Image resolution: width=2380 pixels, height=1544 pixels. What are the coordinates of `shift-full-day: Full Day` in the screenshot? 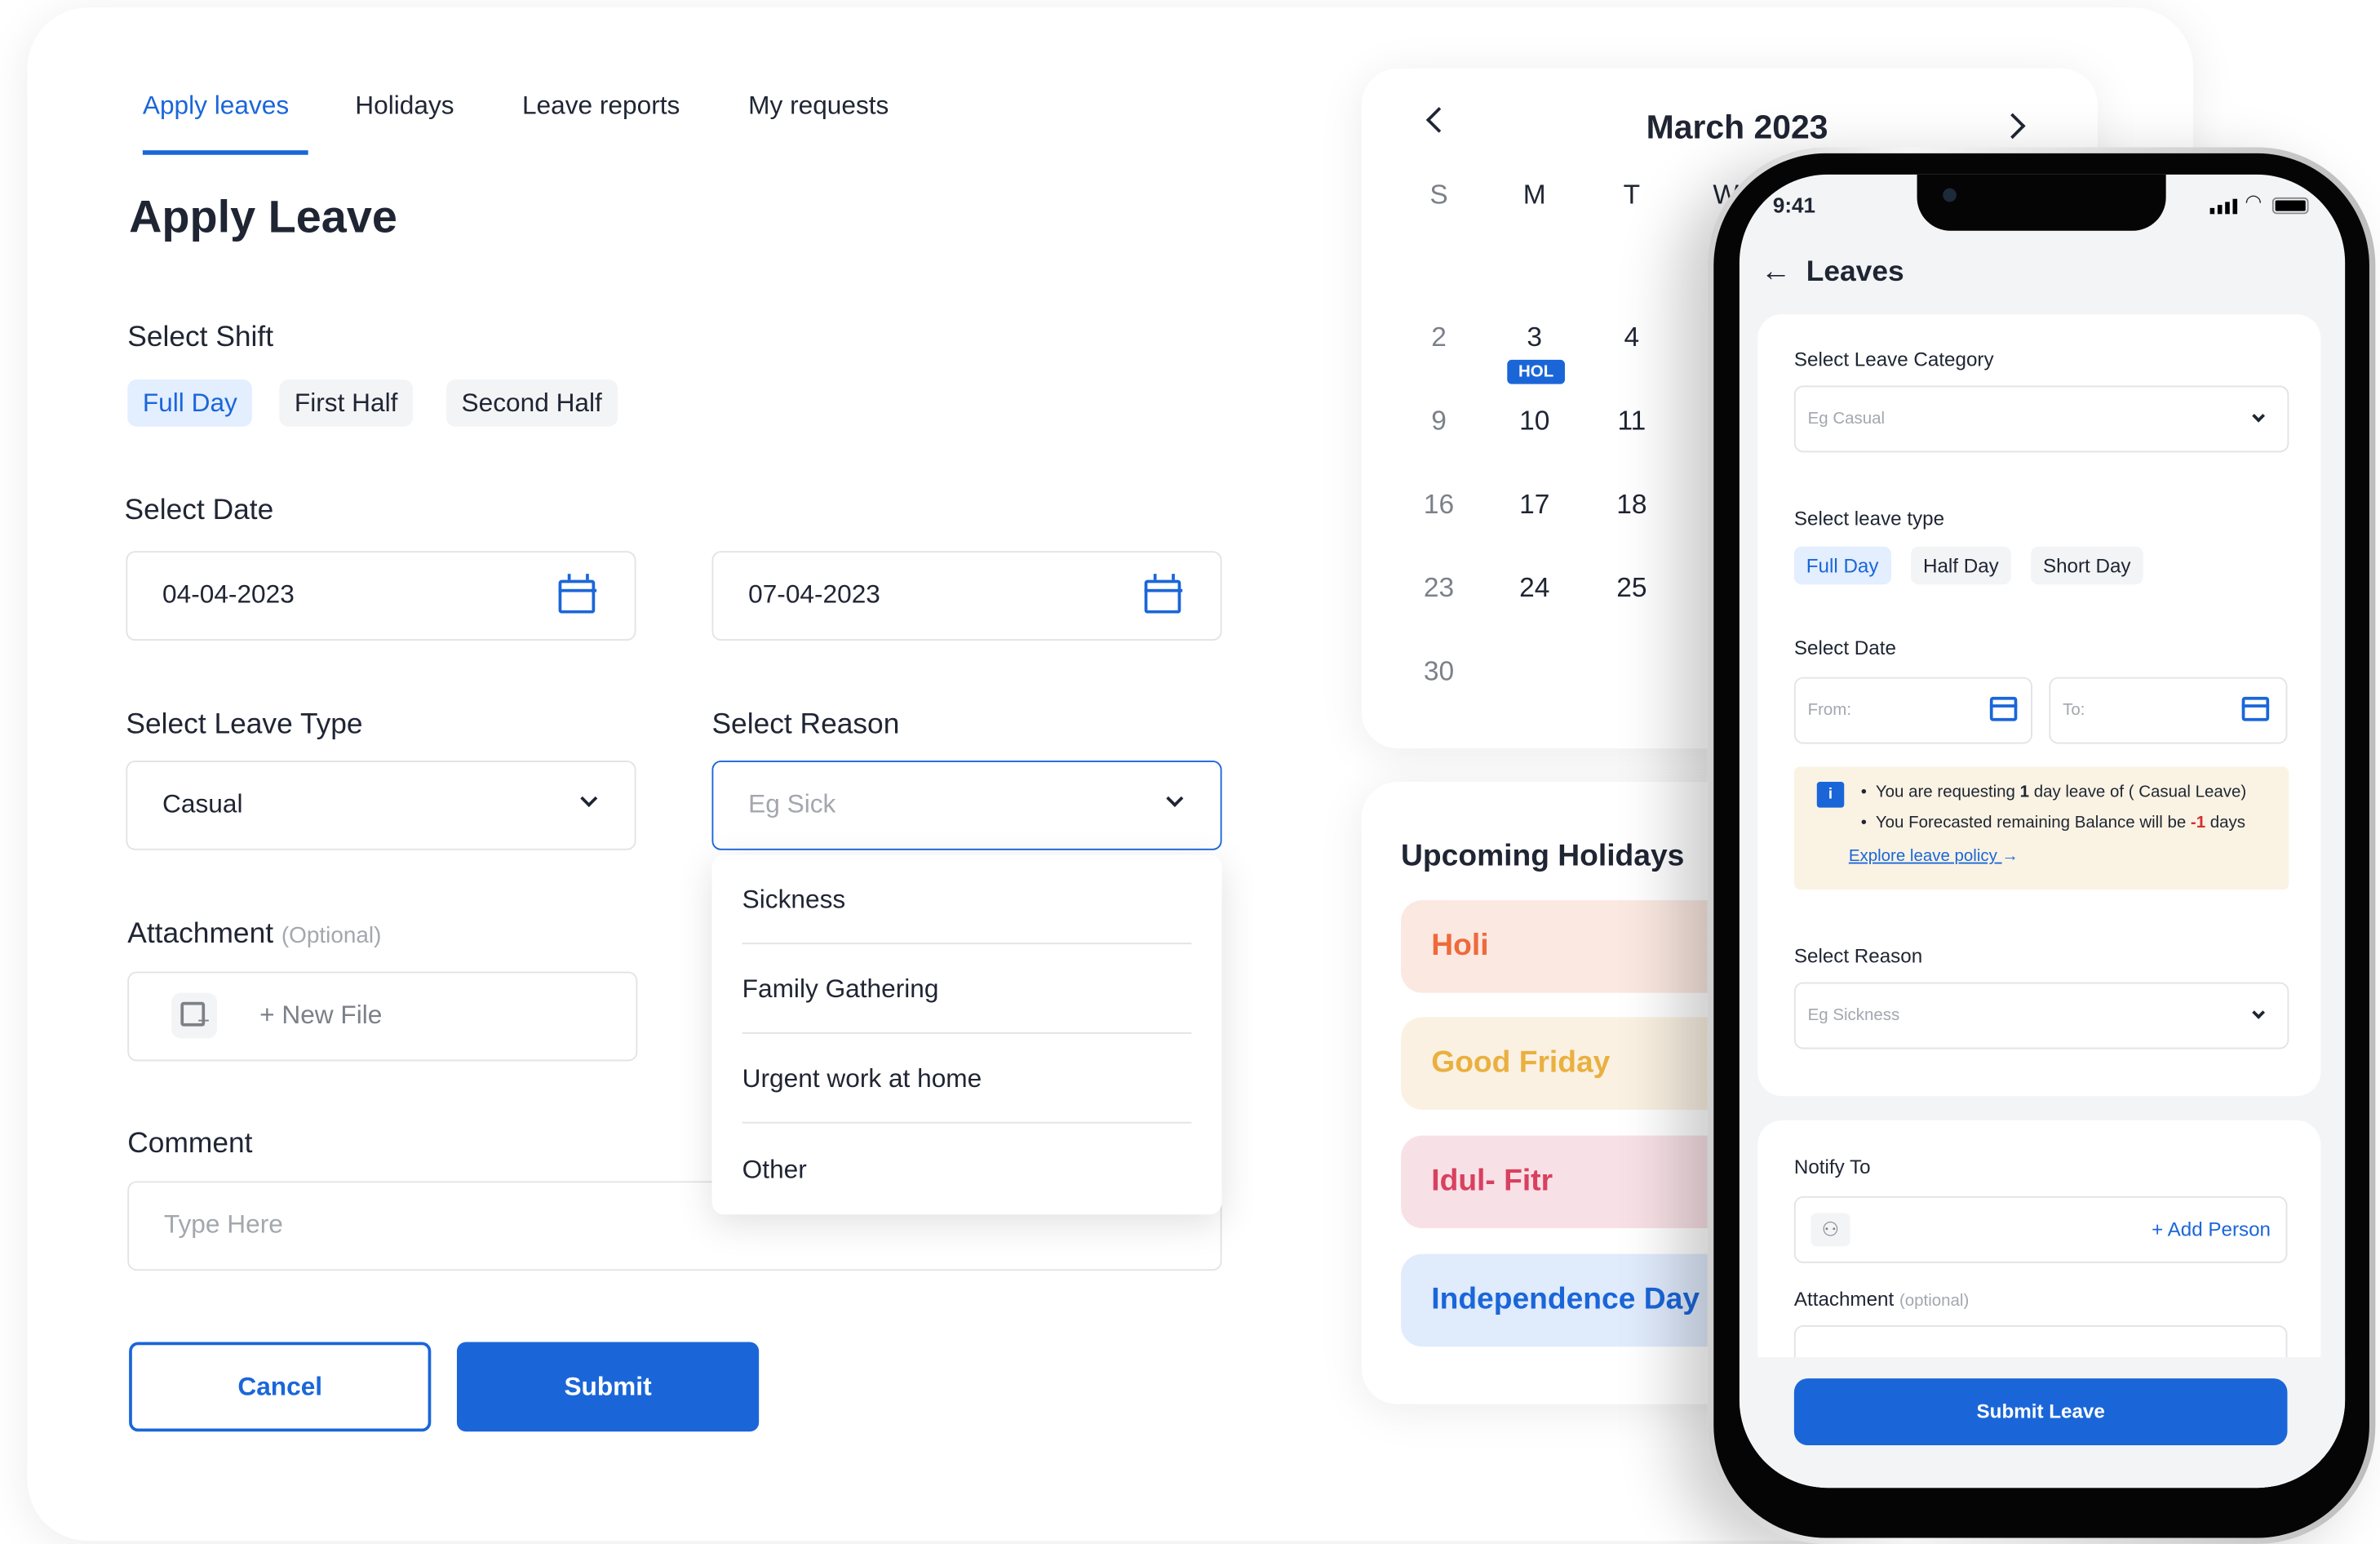 It's located at (190, 403).